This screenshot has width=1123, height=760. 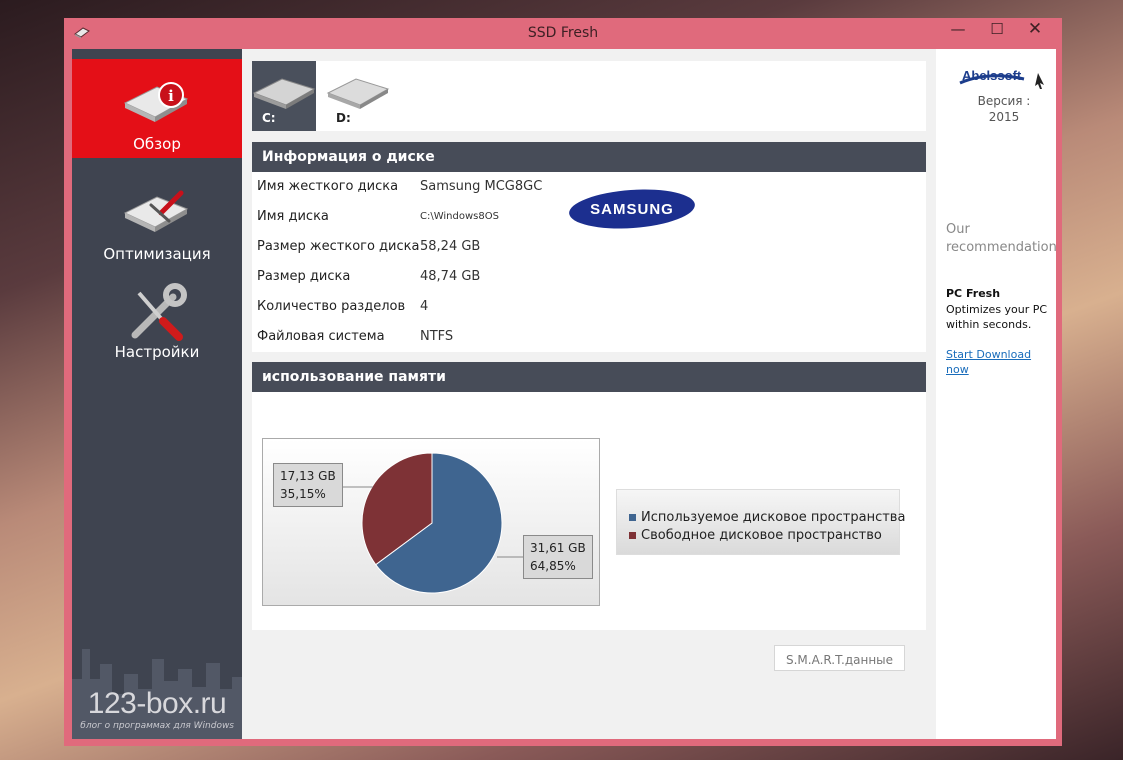 What do you see at coordinates (343, 118) in the screenshot?
I see `drive-label: D:` at bounding box center [343, 118].